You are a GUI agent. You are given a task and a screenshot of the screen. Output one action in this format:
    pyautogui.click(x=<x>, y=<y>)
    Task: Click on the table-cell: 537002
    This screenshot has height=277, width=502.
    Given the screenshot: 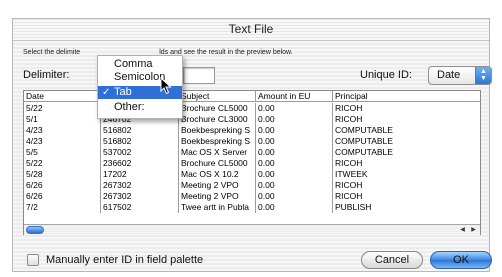 What is the action you would take?
    pyautogui.click(x=140, y=152)
    